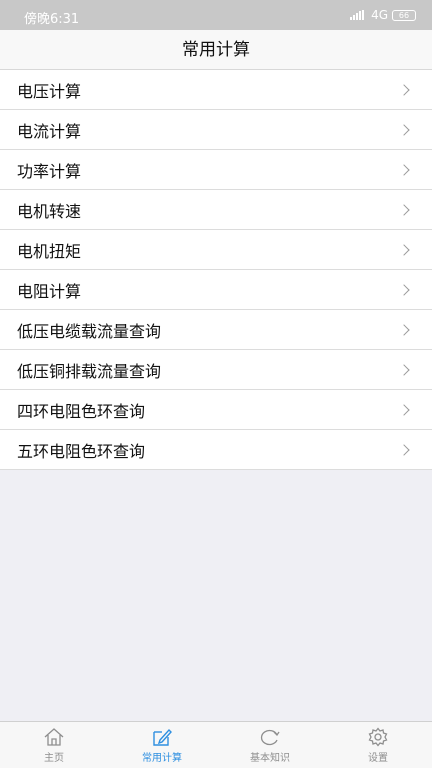 Image resolution: width=432 pixels, height=768 pixels. What do you see at coordinates (49, 291) in the screenshot?
I see `menu-item-label: 电阻计算` at bounding box center [49, 291].